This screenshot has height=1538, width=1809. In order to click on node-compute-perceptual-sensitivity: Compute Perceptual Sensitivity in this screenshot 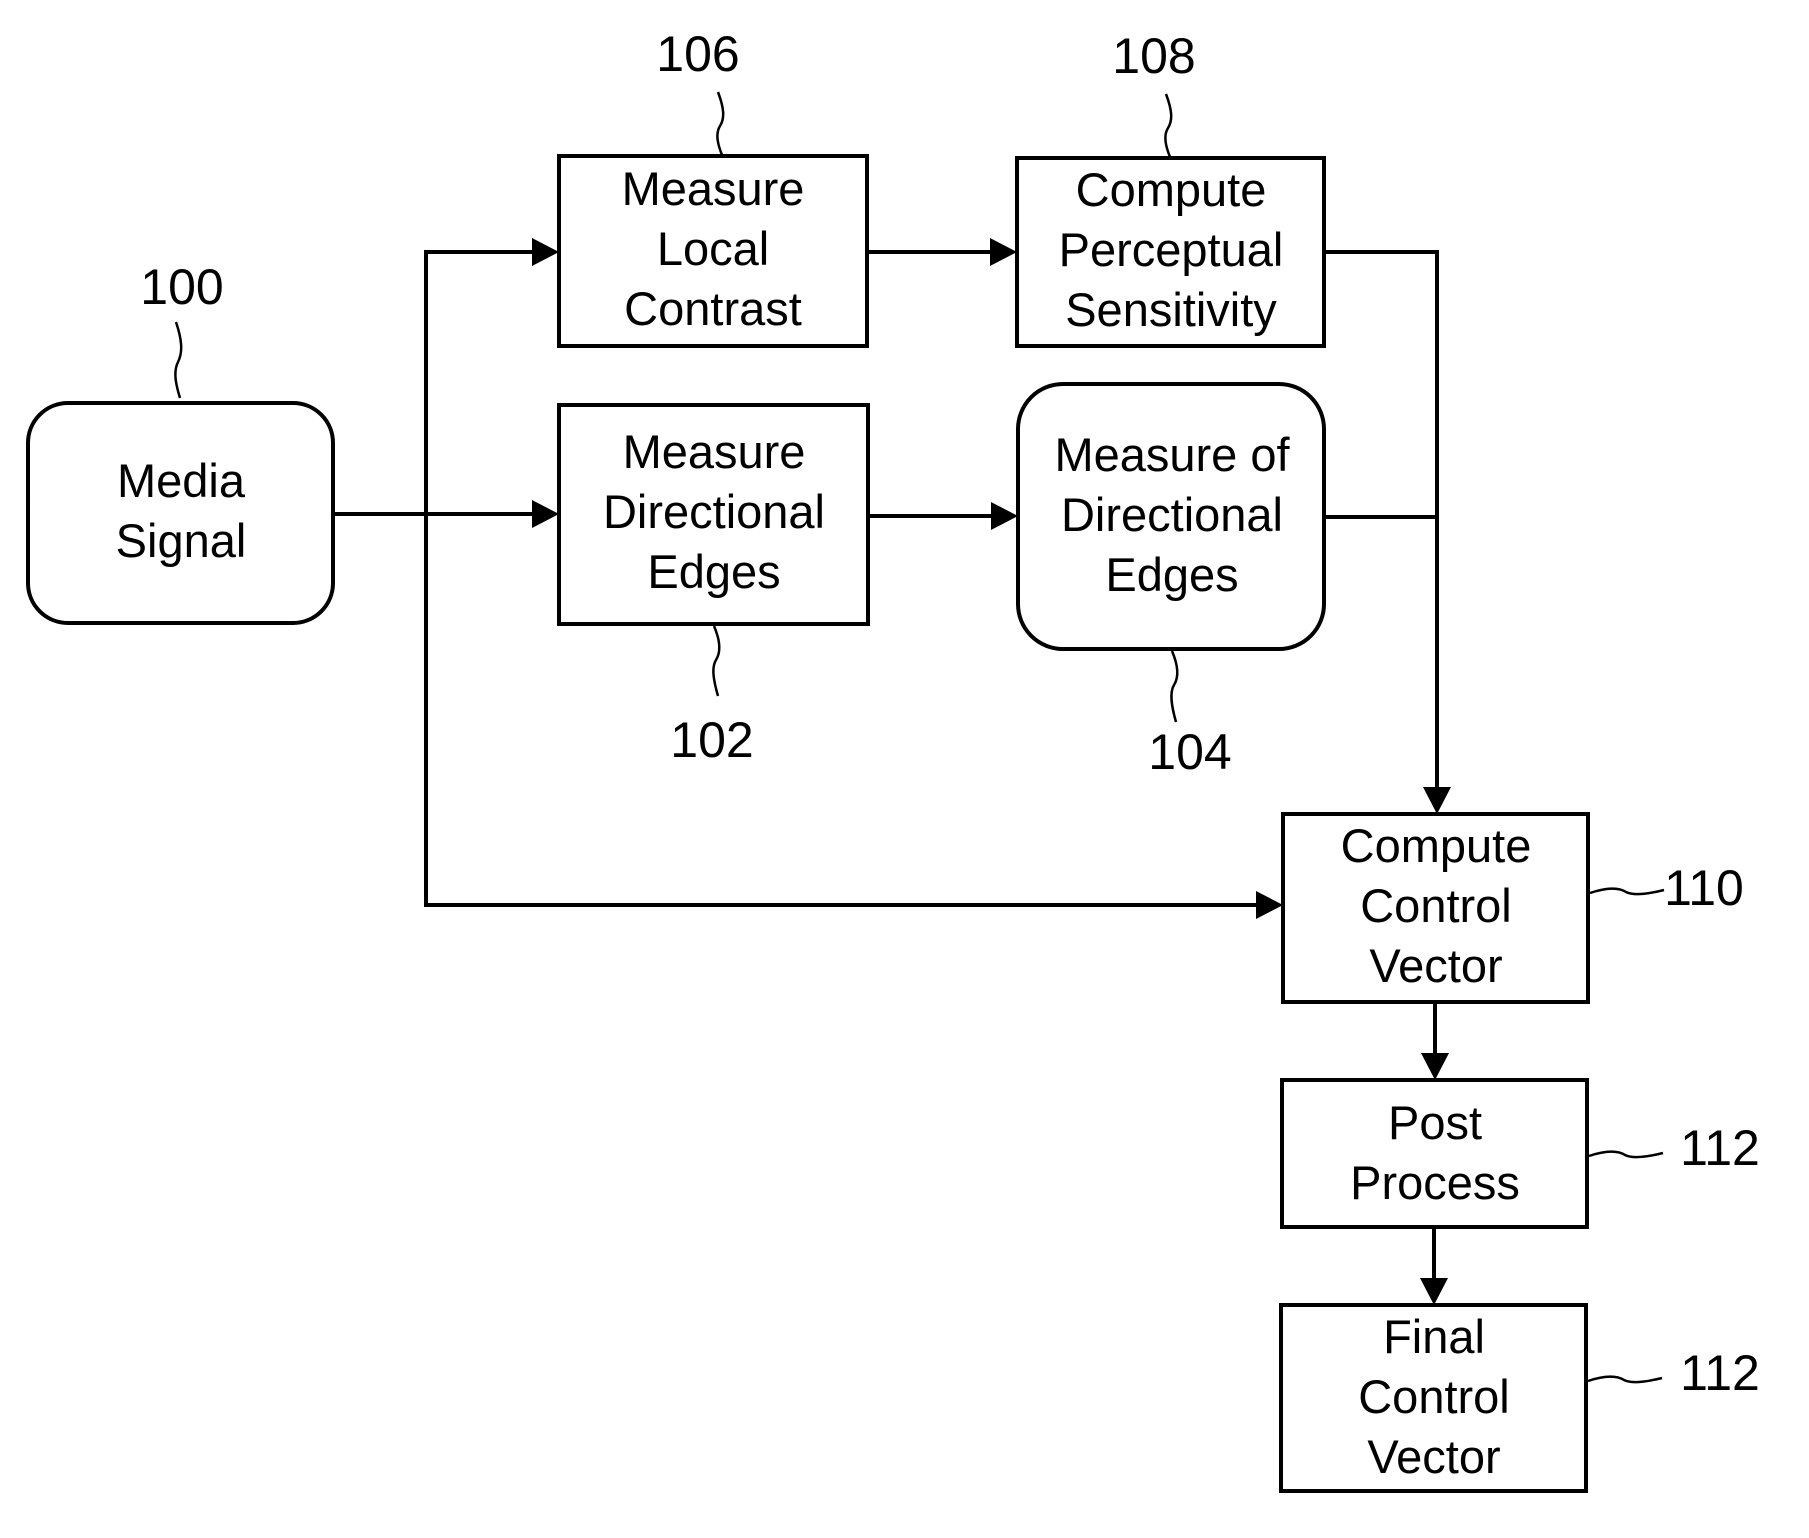, I will do `click(1170, 252)`.